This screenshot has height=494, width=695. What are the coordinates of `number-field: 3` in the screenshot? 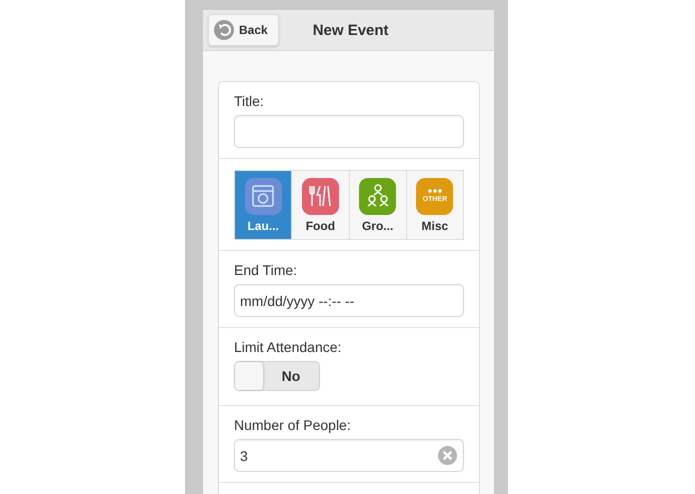 It's located at (349, 455).